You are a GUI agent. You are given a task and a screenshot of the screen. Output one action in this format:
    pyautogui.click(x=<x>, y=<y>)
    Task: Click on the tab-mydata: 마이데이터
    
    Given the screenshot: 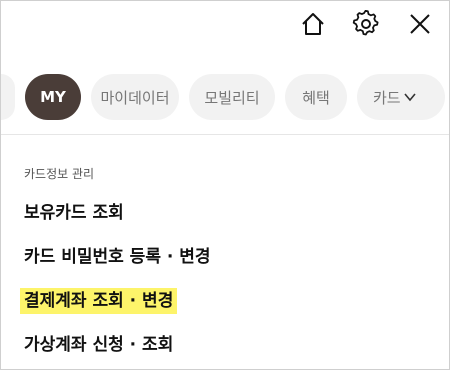 What is the action you would take?
    pyautogui.click(x=135, y=97)
    